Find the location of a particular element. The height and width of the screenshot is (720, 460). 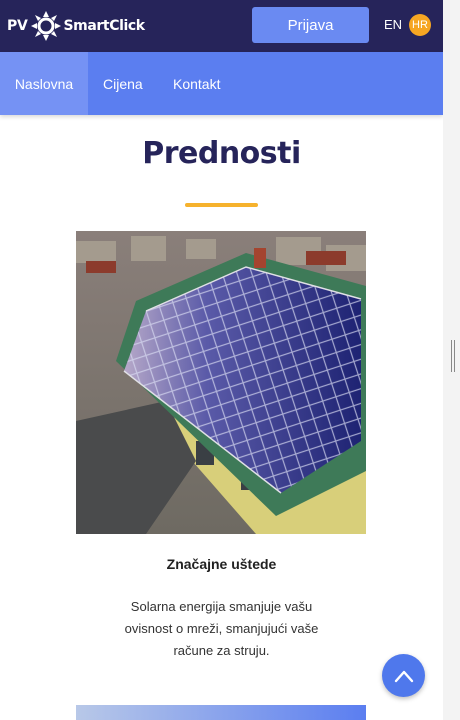

logo: PV SmartClick is located at coordinates (76, 26).